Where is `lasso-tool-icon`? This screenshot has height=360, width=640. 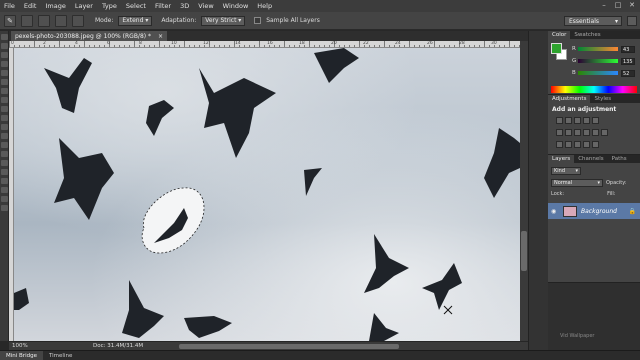 lasso-tool-icon is located at coordinates (4, 55).